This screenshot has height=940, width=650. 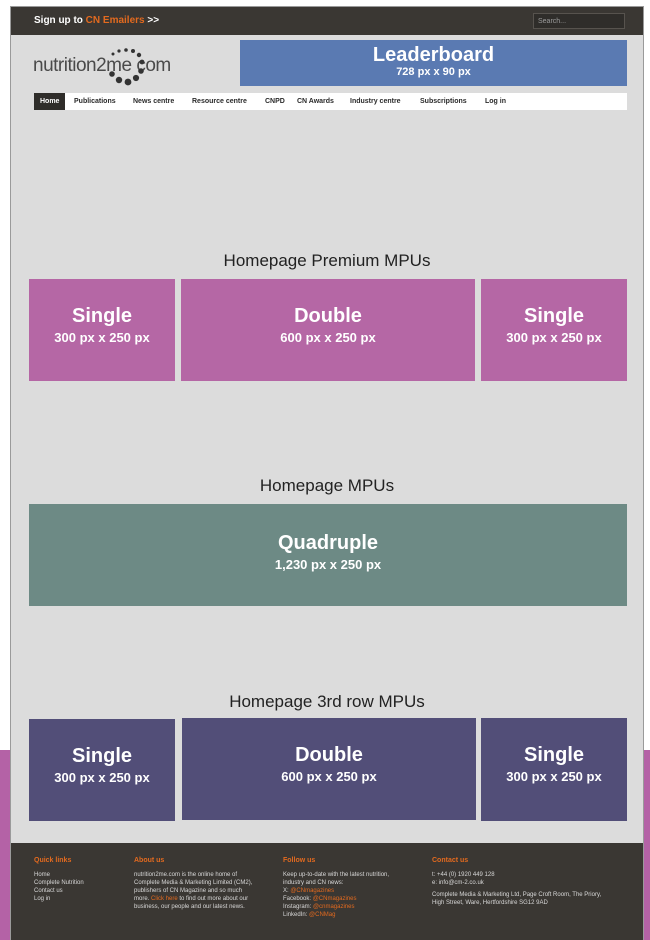 I want to click on nav-item-cn-awards: CN Awards, so click(x=315, y=101).